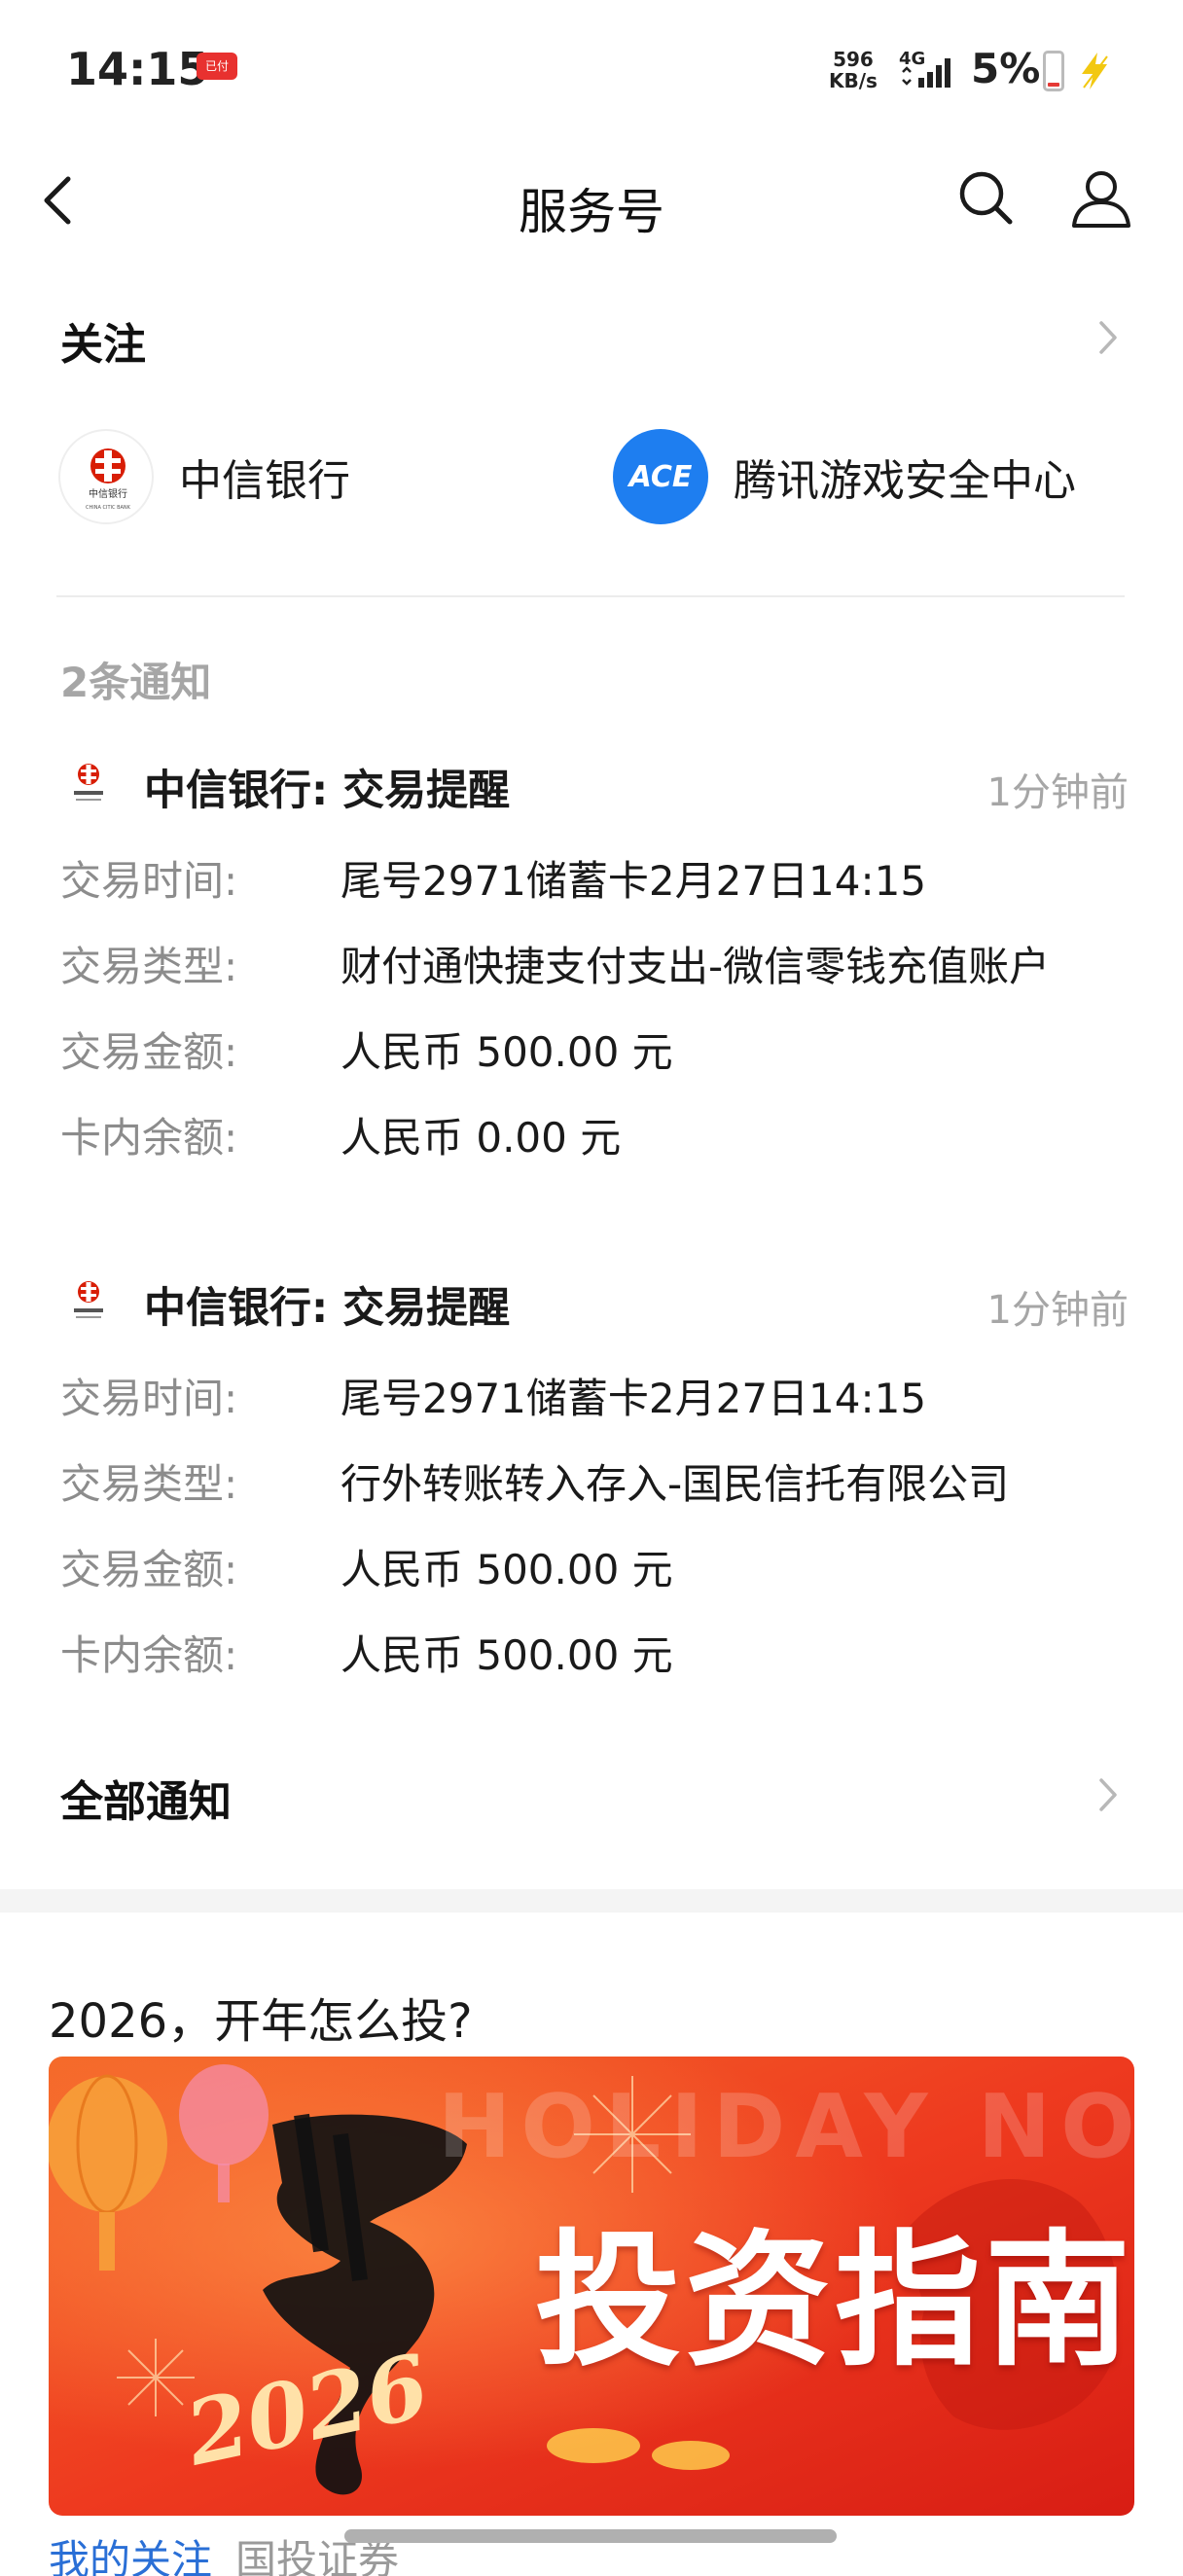 The height and width of the screenshot is (2576, 1183). What do you see at coordinates (986, 198) in the screenshot?
I see `search-icon` at bounding box center [986, 198].